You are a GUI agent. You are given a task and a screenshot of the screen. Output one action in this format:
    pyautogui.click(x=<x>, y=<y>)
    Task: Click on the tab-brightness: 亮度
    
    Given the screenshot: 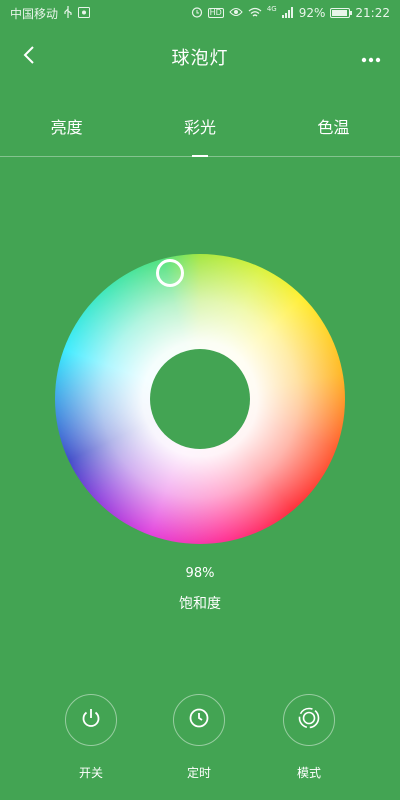 What is the action you would take?
    pyautogui.click(x=66, y=130)
    